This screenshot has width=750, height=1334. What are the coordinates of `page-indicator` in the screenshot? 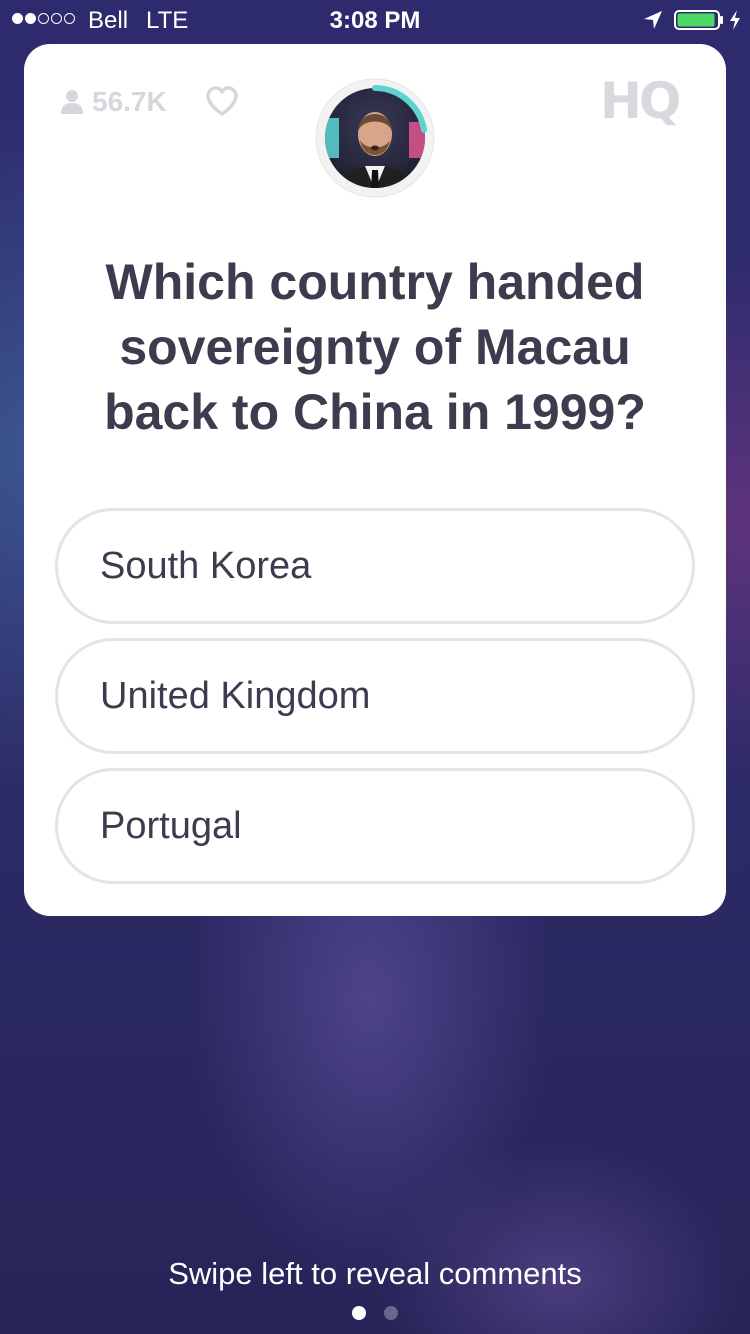 It's located at (375, 1313).